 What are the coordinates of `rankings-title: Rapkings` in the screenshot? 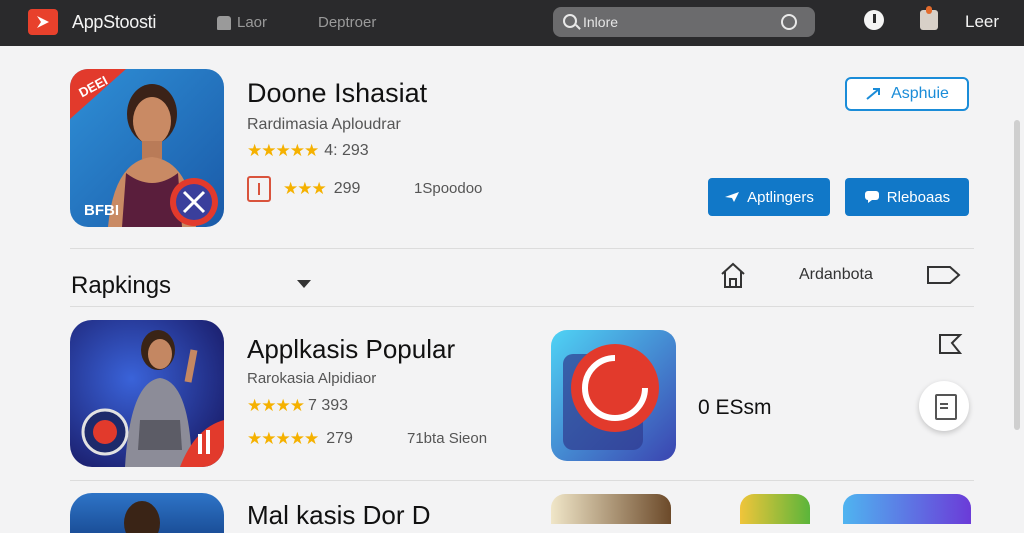 It's located at (121, 286).